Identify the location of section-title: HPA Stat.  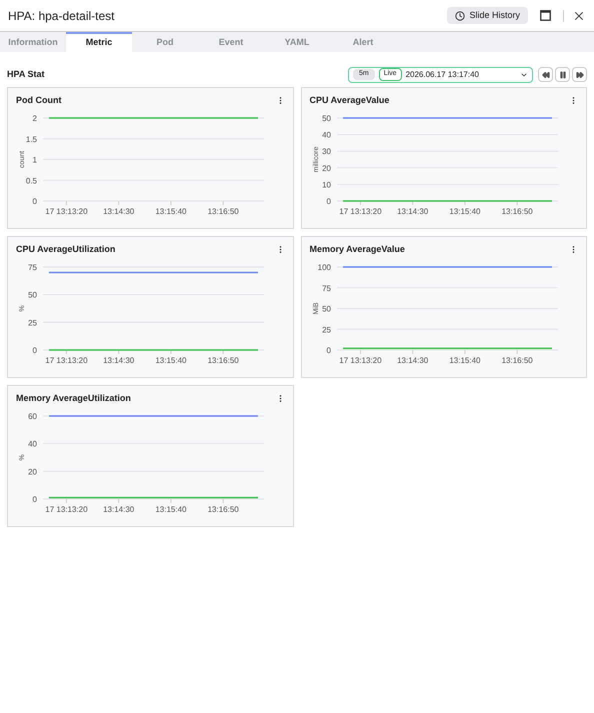
(26, 74).